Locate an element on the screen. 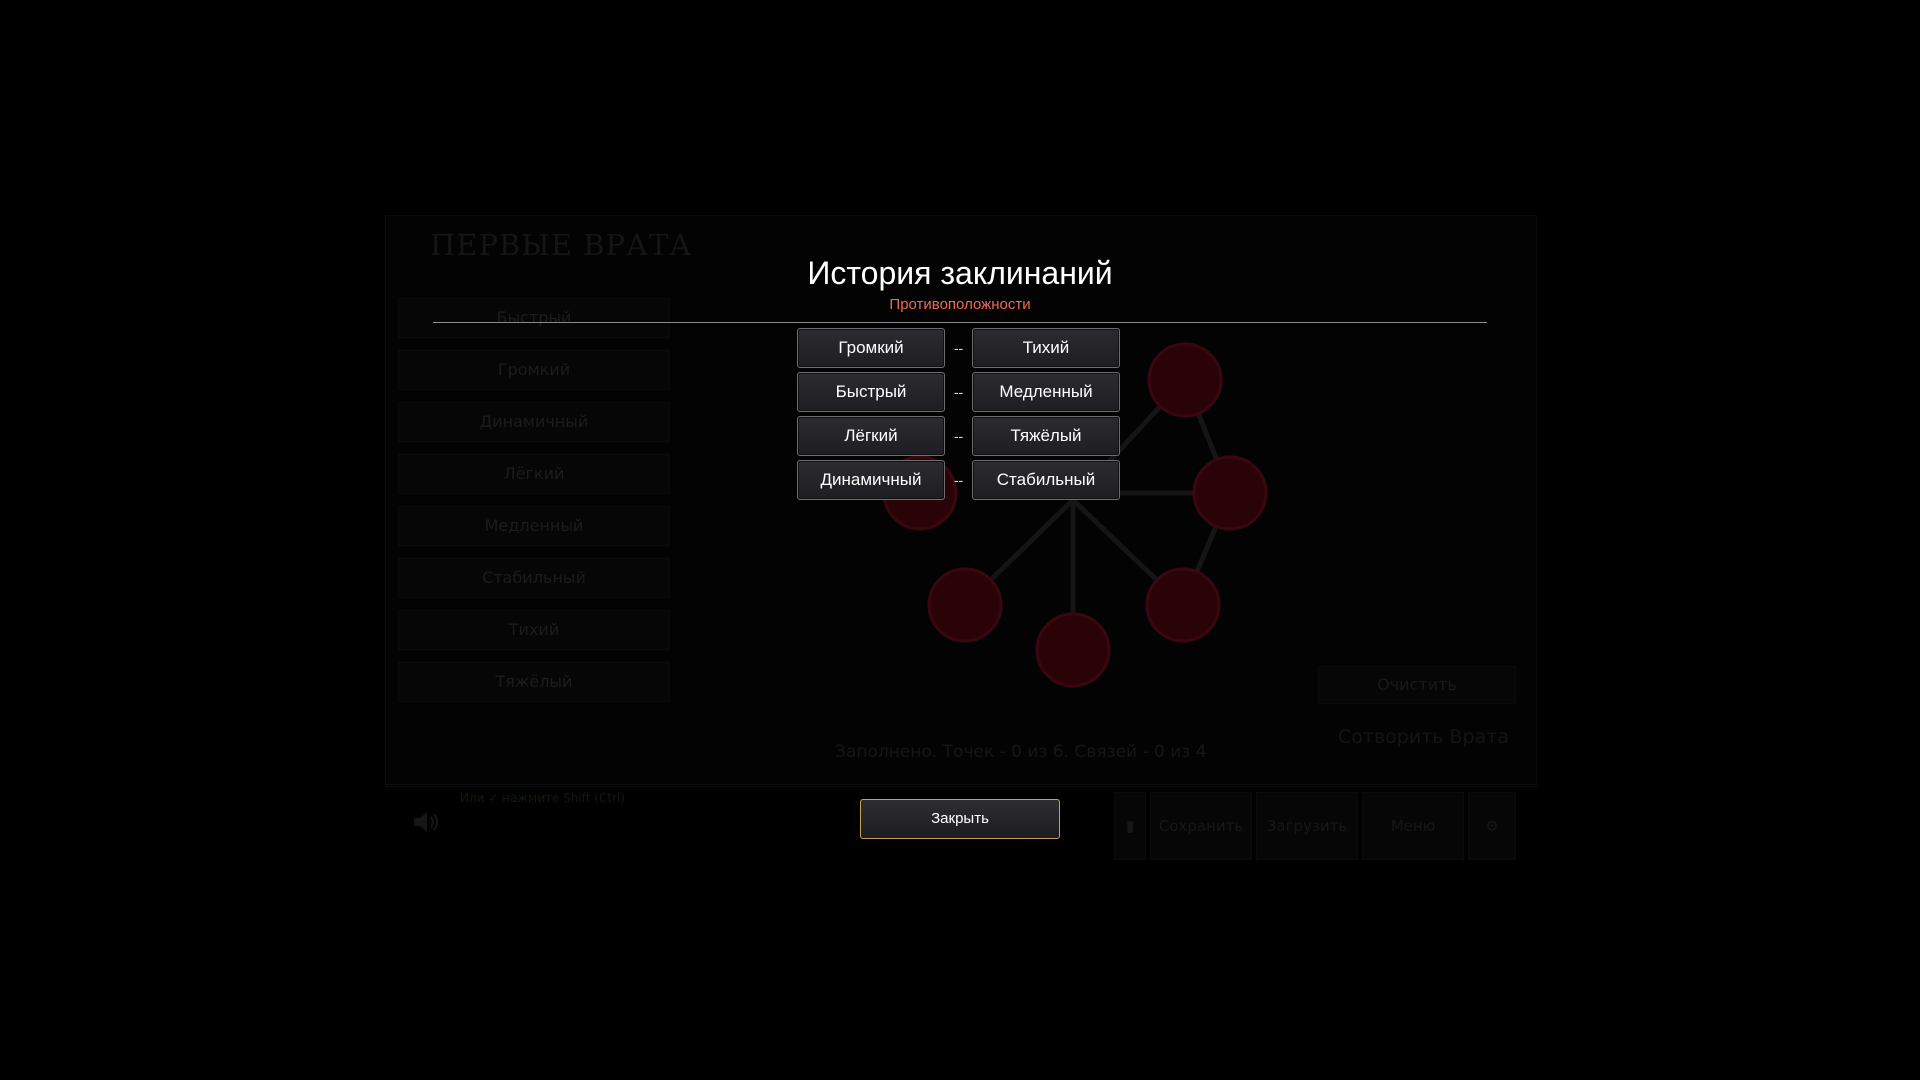 The height and width of the screenshot is (1080, 1920). opposite-pair: Громкий -- Тихий is located at coordinates (959, 348).